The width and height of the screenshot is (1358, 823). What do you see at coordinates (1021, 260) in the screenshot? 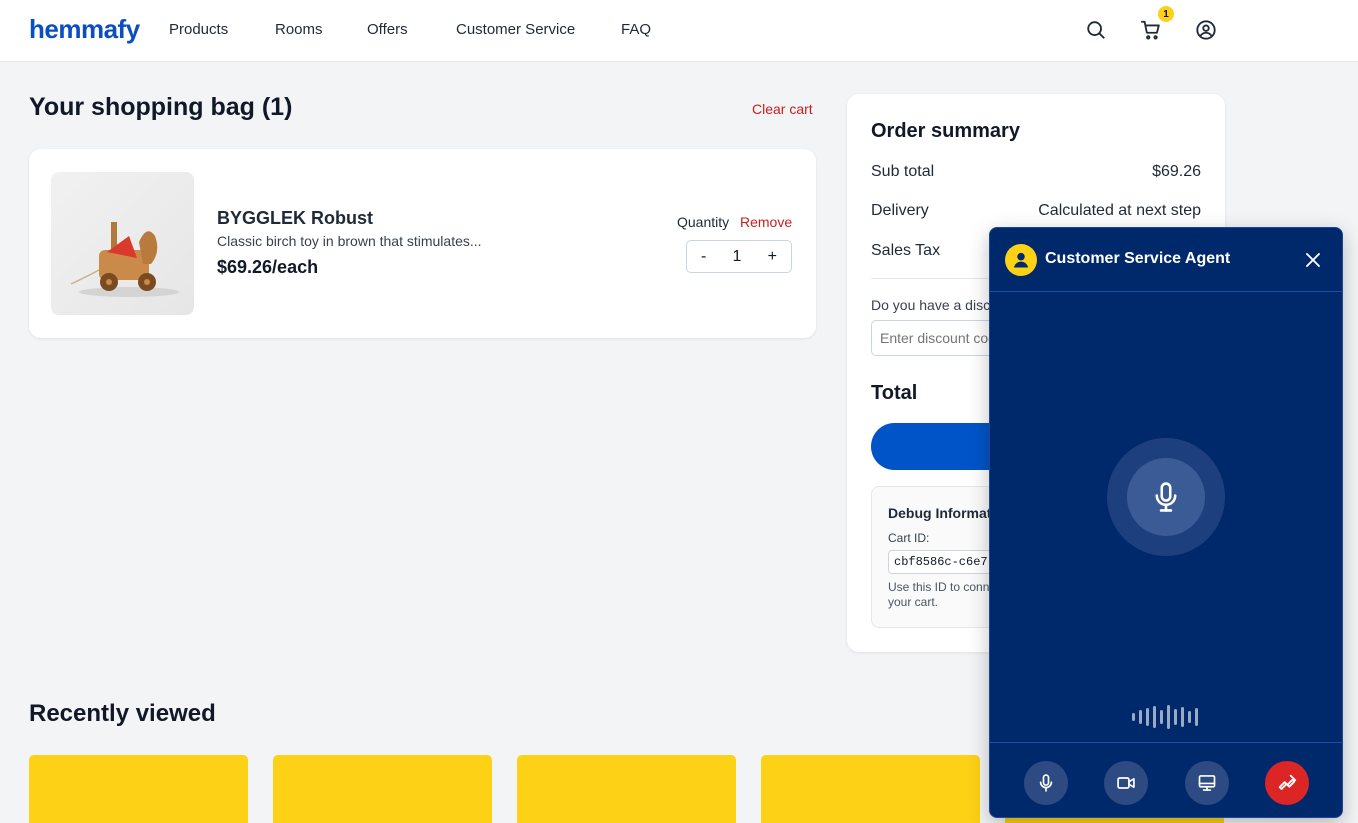
I see `agent-avatar-icon` at bounding box center [1021, 260].